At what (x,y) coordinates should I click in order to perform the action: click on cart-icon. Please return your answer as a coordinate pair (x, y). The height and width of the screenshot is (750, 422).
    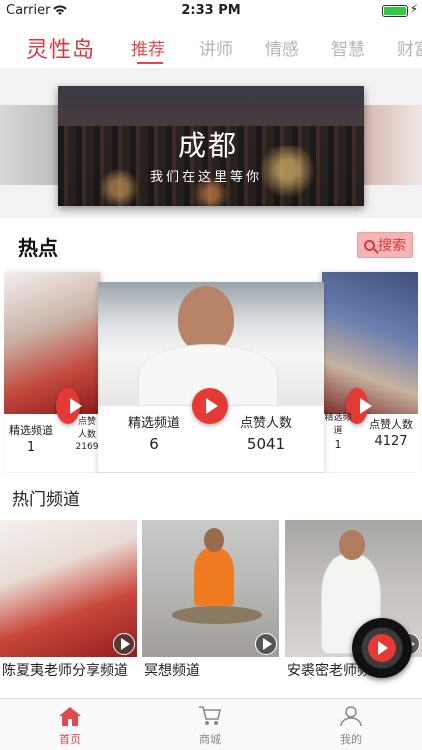
    Looking at the image, I should click on (210, 715).